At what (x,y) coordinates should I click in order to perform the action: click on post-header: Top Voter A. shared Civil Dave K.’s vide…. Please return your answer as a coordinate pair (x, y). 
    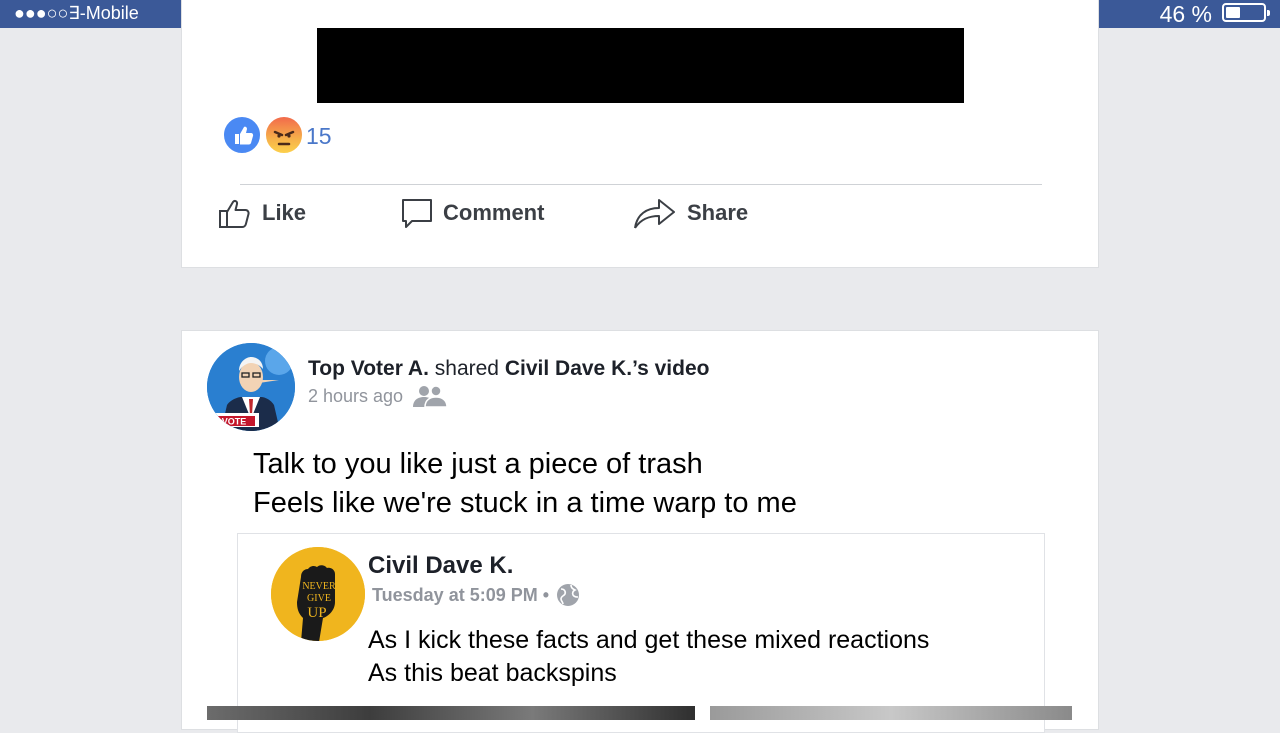
    Looking at the image, I should click on (508, 369).